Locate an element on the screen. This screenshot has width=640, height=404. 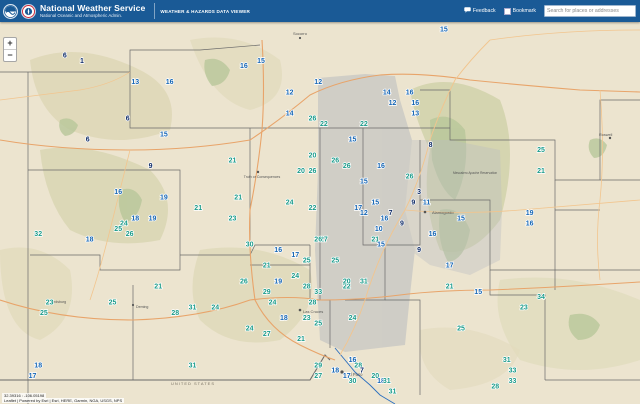
zoom-in-button: + is located at coordinates (10, 43).